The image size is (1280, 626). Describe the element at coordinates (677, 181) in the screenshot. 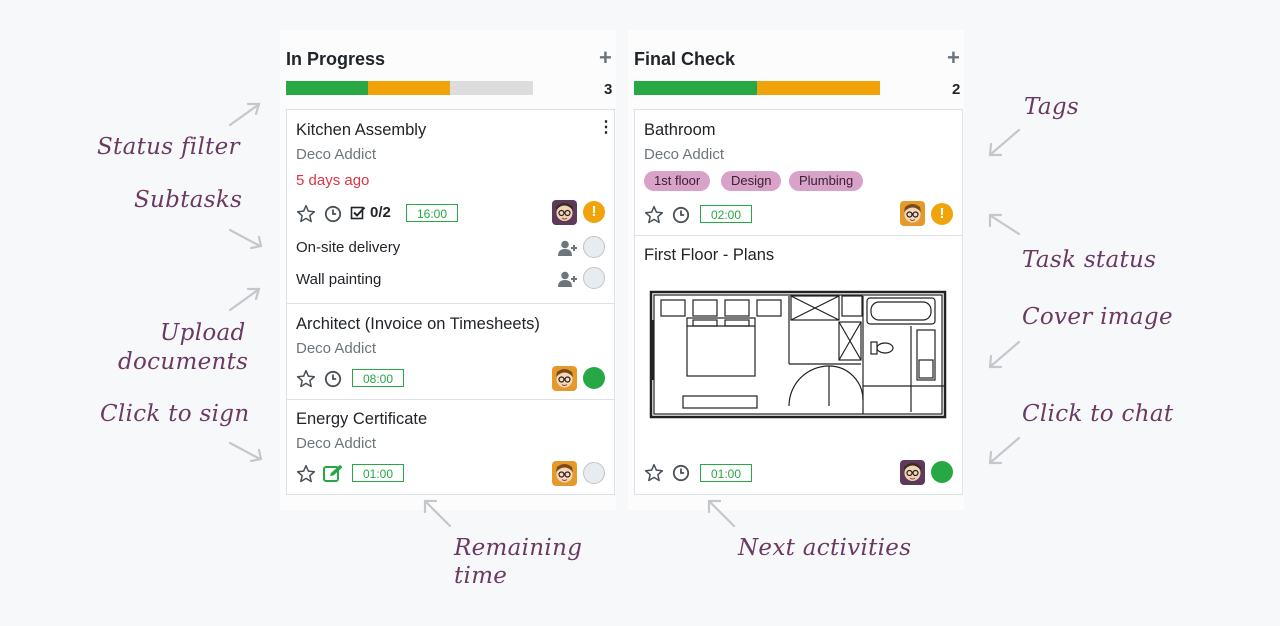

I see `tag-1st-floor: 1st floor` at that location.